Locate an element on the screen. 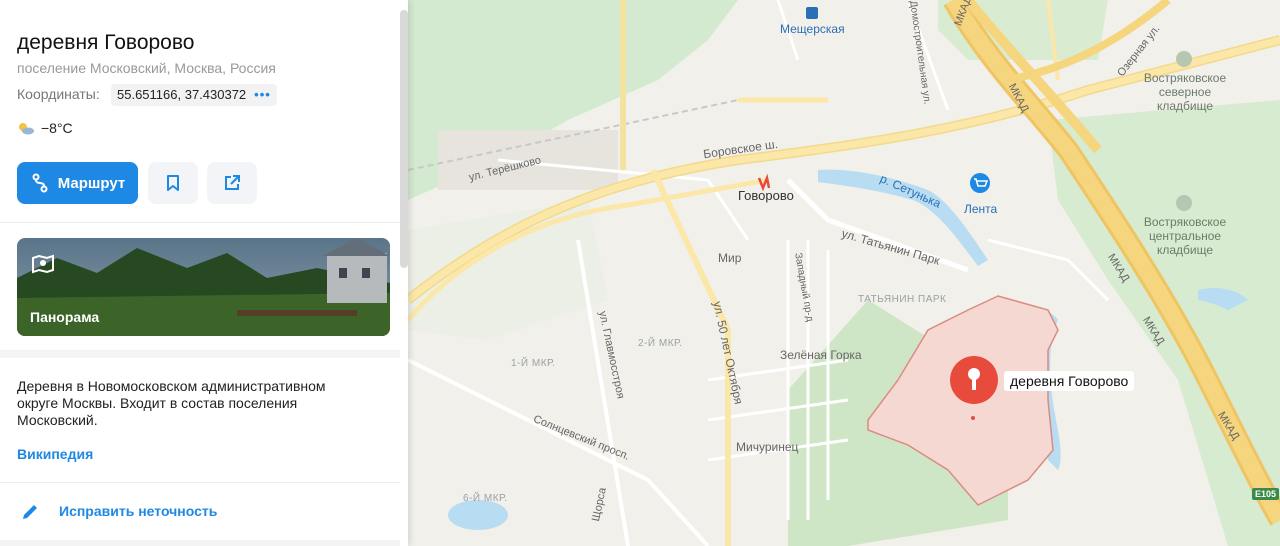  train-station-icon is located at coordinates (812, 13).